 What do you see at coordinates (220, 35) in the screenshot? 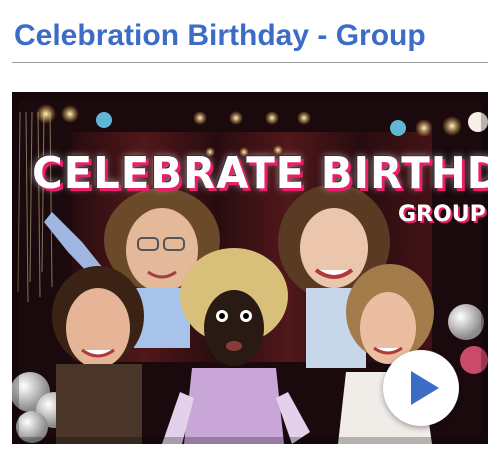
I see `page-title: Celebration Birthday - Group` at bounding box center [220, 35].